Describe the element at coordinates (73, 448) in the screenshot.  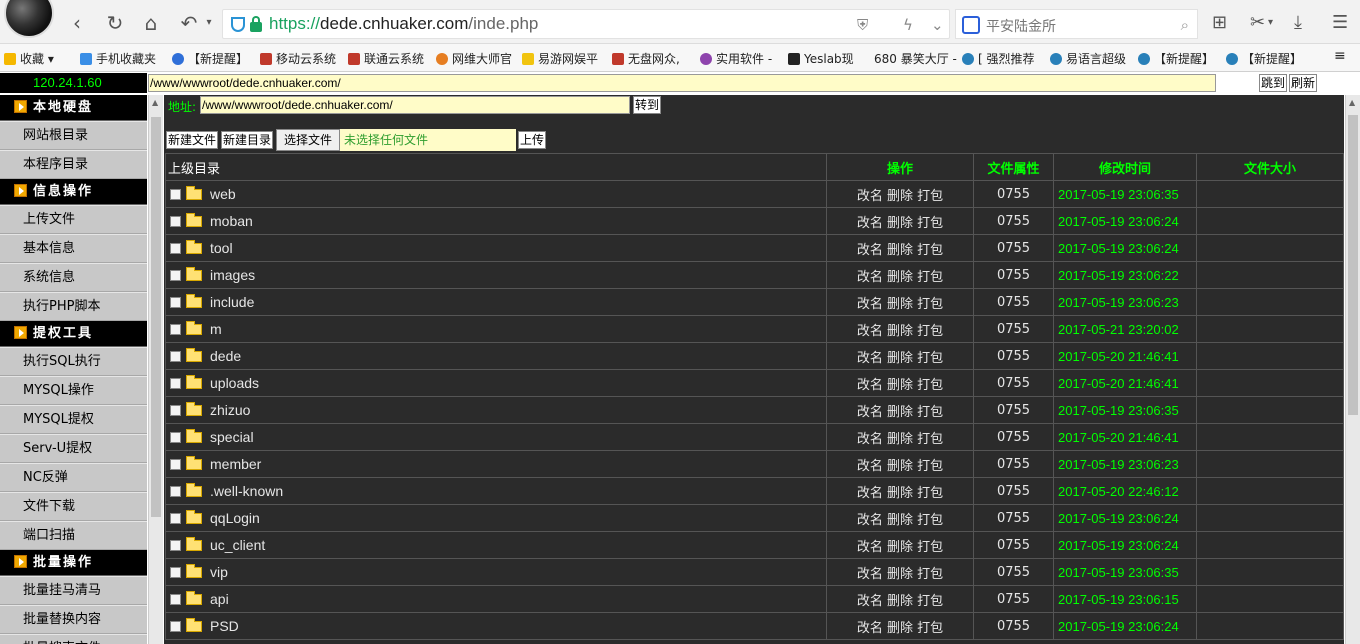
I see `sidebar-item-servu-escalate: Serv-U提权` at that location.